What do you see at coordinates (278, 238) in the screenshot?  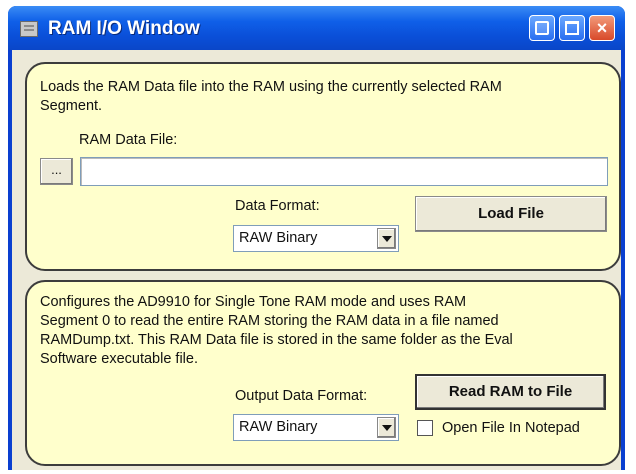 I see `data-format-value: RAW Binary` at bounding box center [278, 238].